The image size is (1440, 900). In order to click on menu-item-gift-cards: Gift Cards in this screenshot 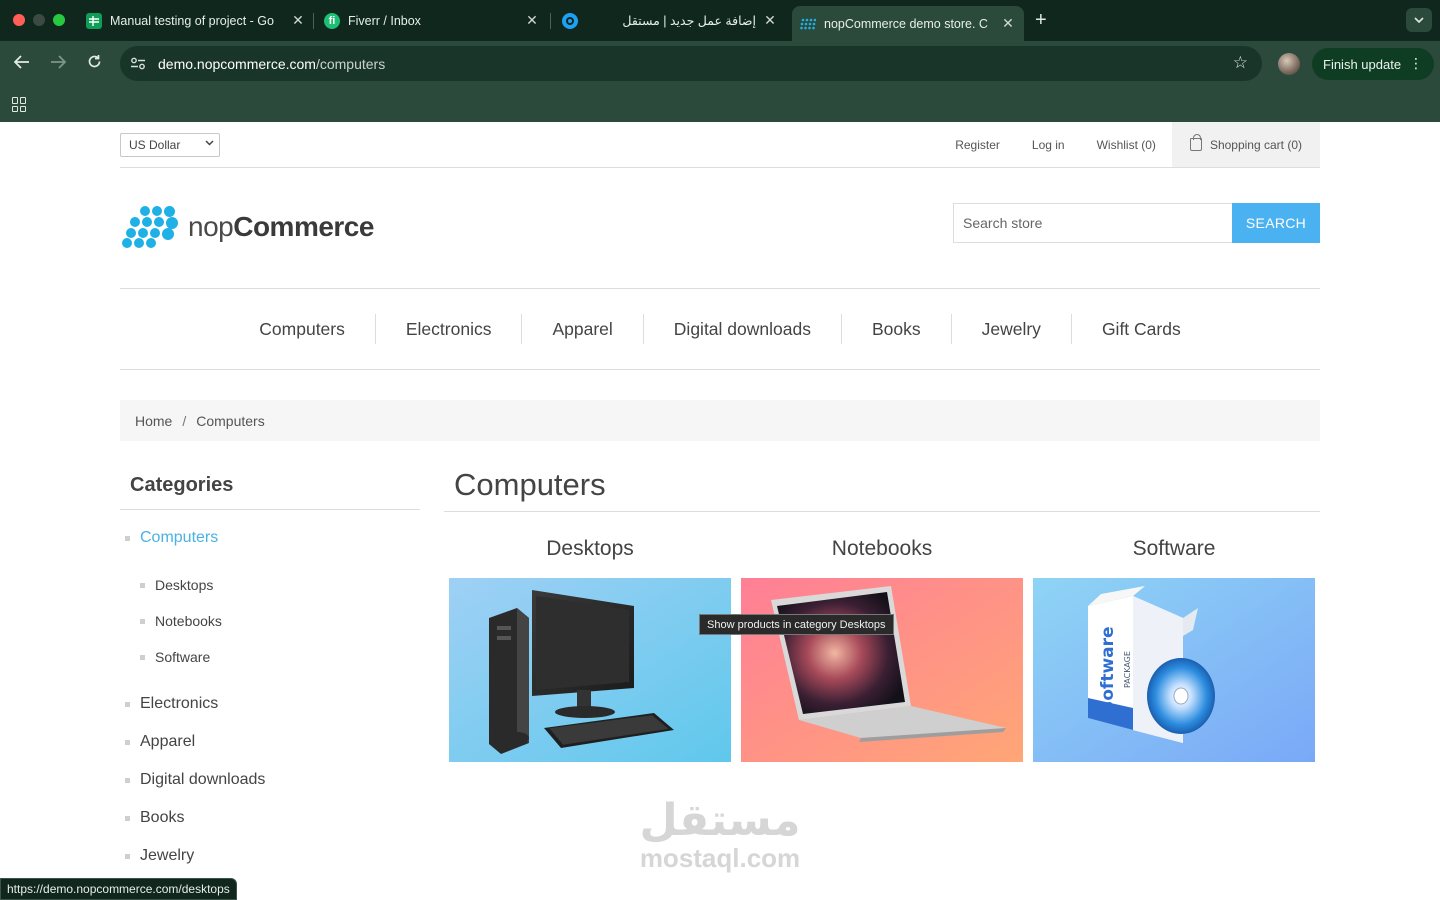, I will do `click(1140, 329)`.